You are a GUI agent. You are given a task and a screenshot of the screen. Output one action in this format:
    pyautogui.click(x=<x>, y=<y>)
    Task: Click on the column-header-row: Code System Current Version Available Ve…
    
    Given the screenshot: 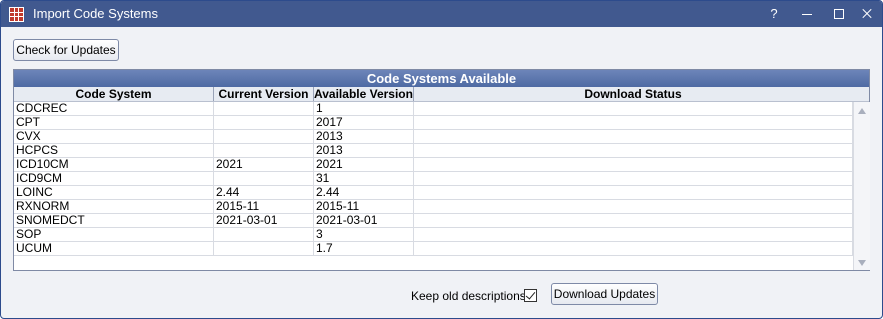 What is the action you would take?
    pyautogui.click(x=441, y=94)
    